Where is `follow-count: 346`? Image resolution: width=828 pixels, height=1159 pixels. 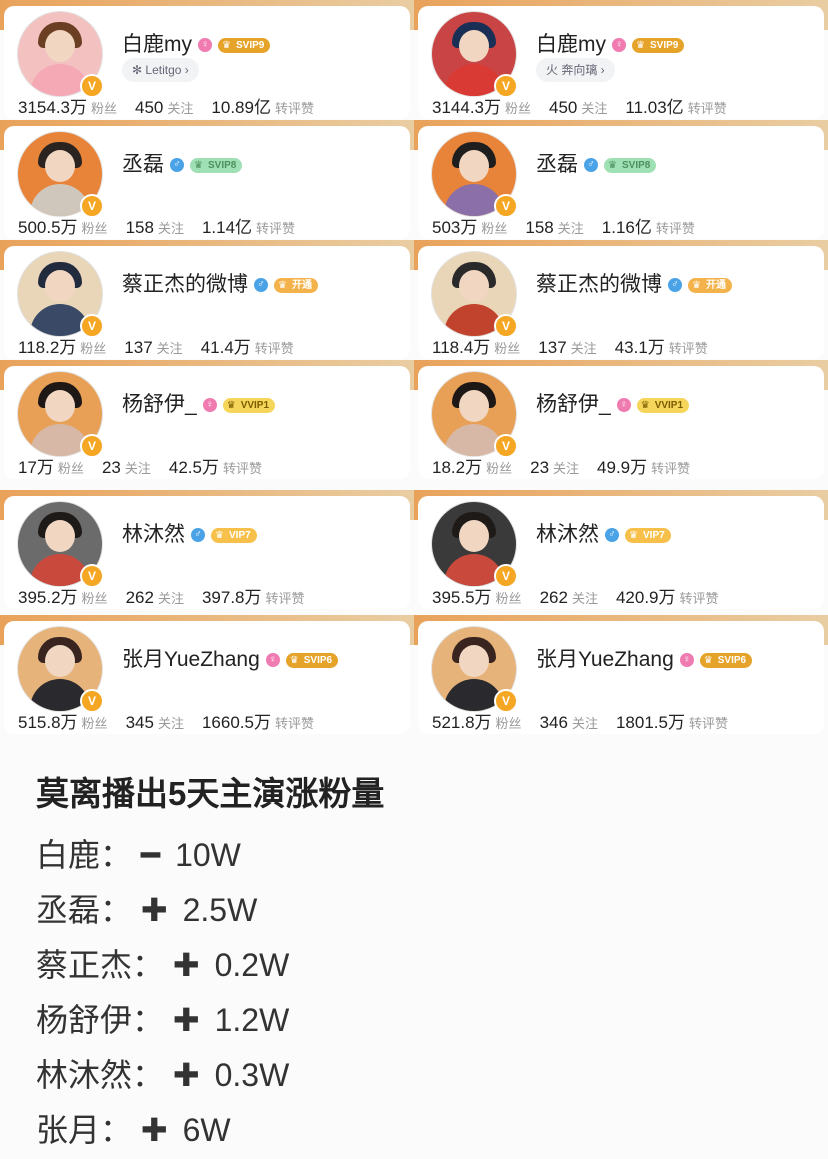 follow-count: 346 is located at coordinates (554, 722).